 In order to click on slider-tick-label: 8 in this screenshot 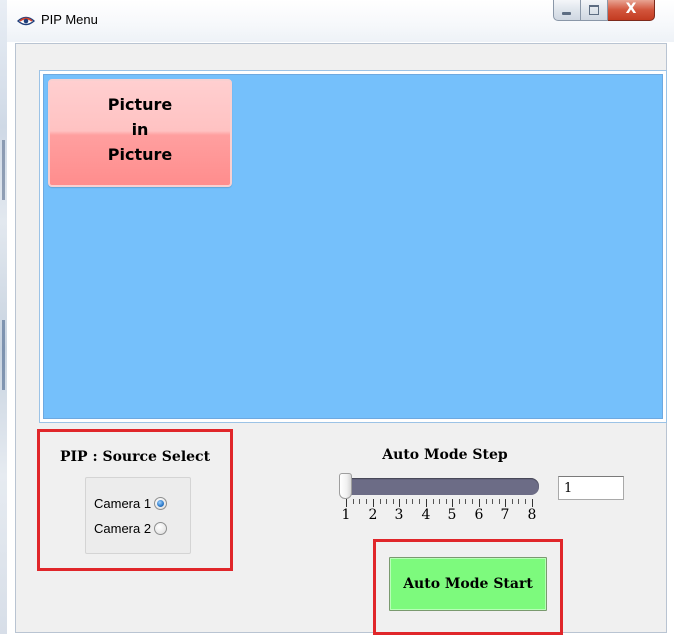, I will do `click(532, 515)`.